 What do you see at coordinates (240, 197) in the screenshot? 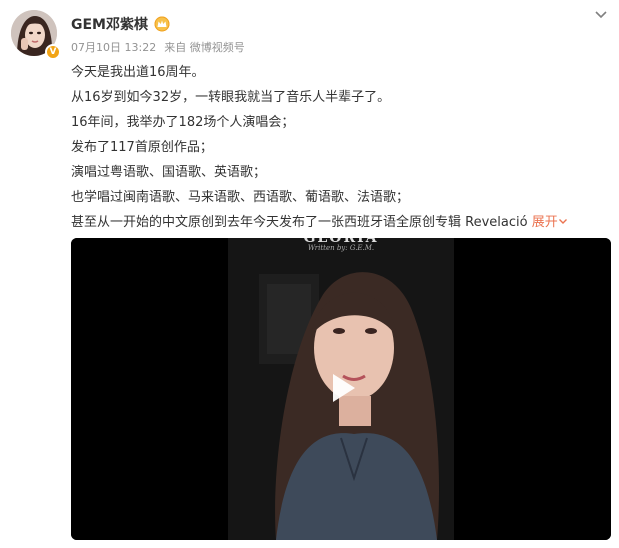
I see `post-text-line: 也学唱过闽南语歌、马来语歌、西语歌、葡语歌、法语歌；` at bounding box center [240, 197].